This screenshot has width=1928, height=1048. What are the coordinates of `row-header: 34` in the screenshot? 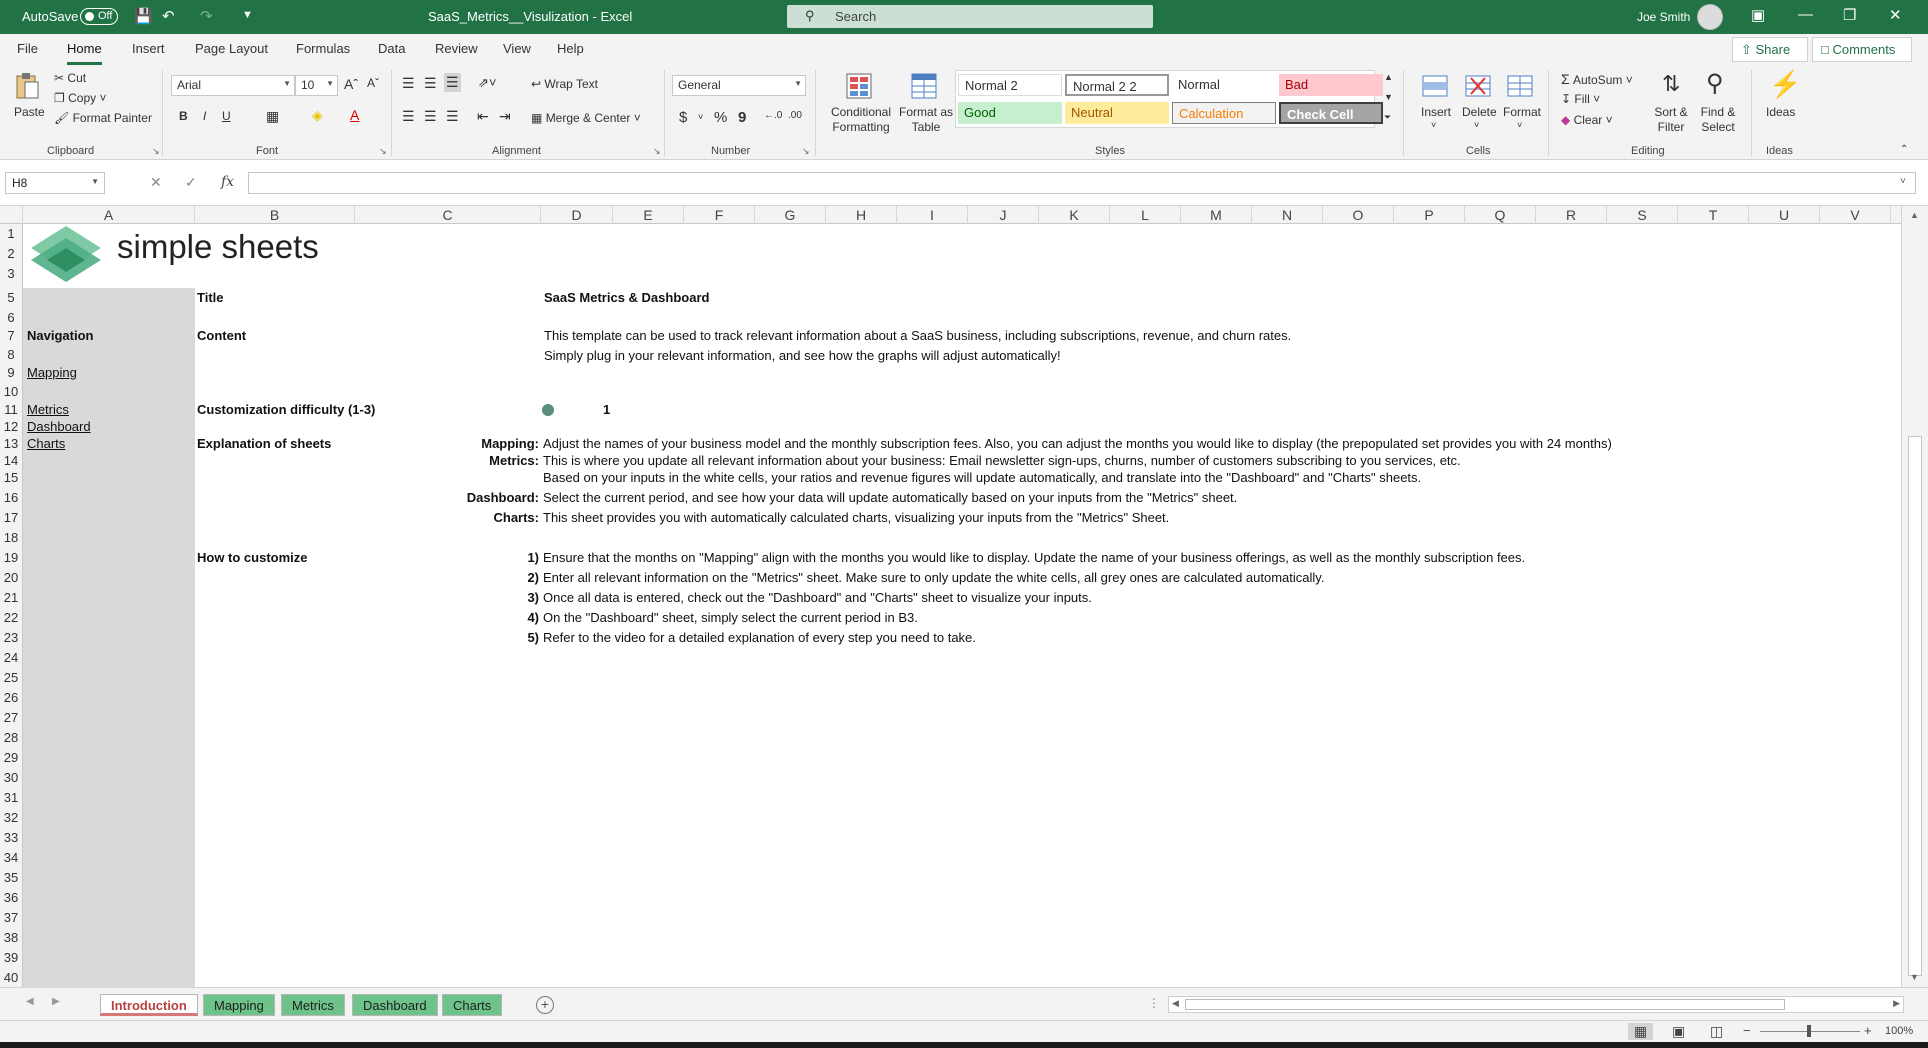 It's located at (11, 857).